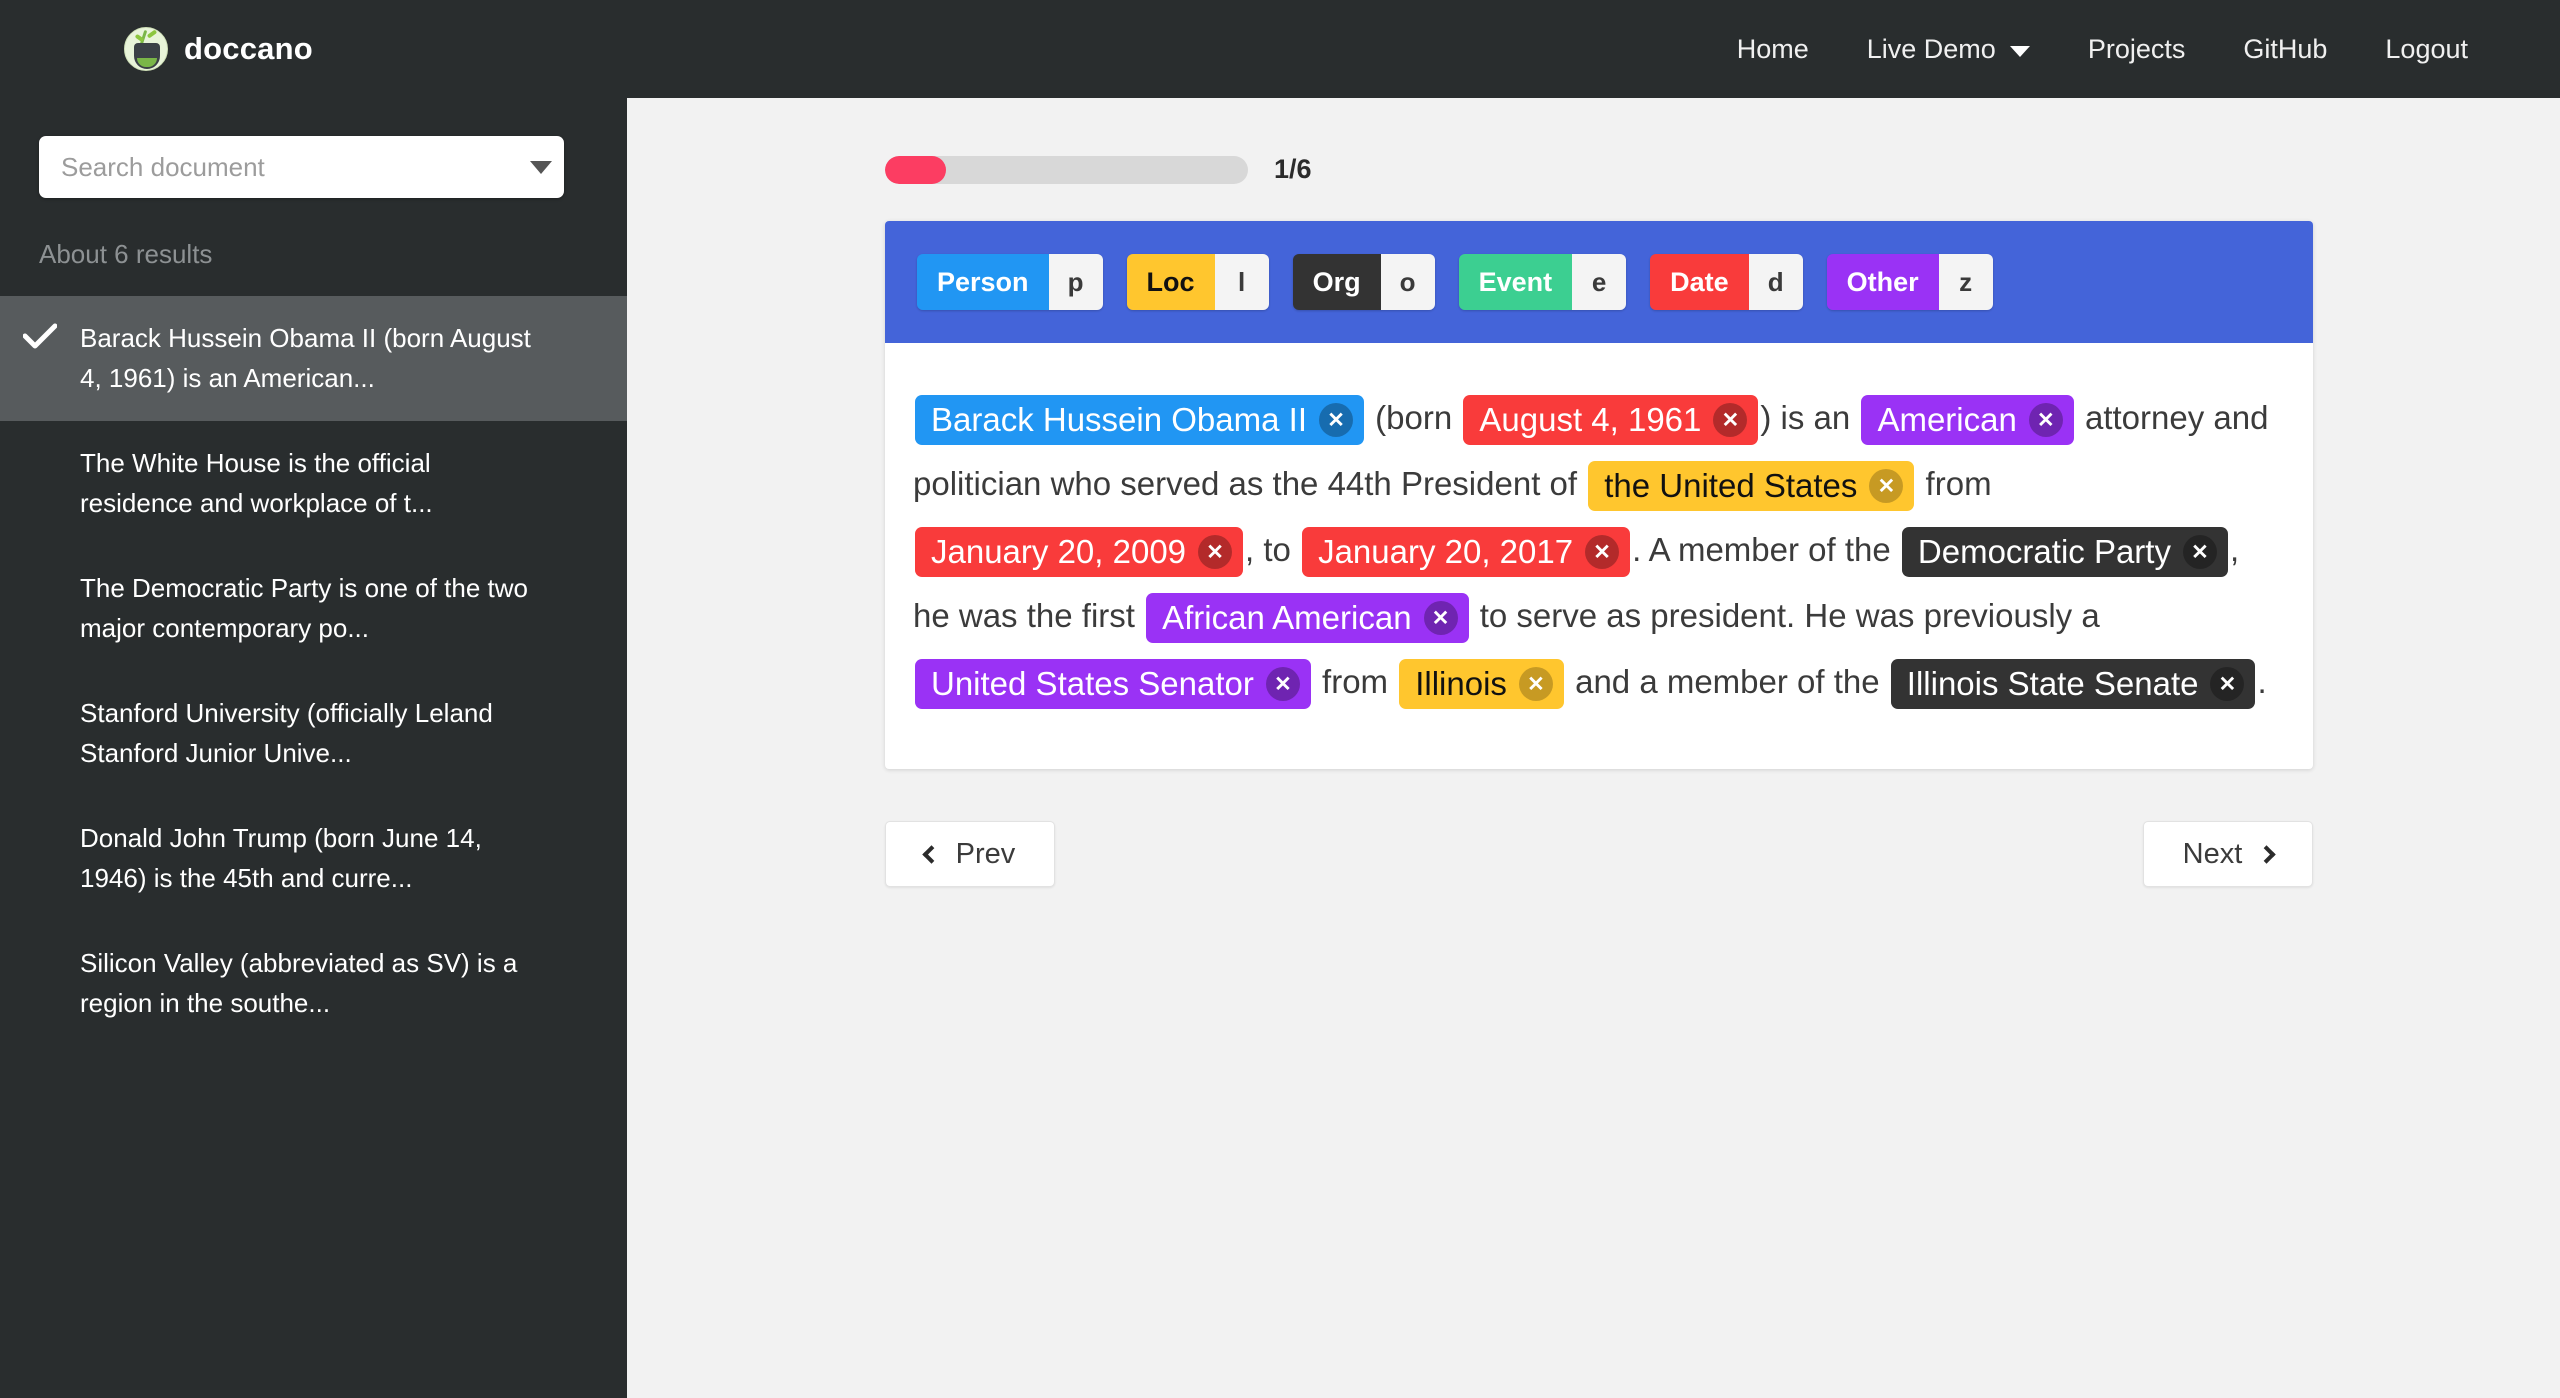 This screenshot has width=2560, height=1398. I want to click on nav-link-home: Home, so click(1773, 49).